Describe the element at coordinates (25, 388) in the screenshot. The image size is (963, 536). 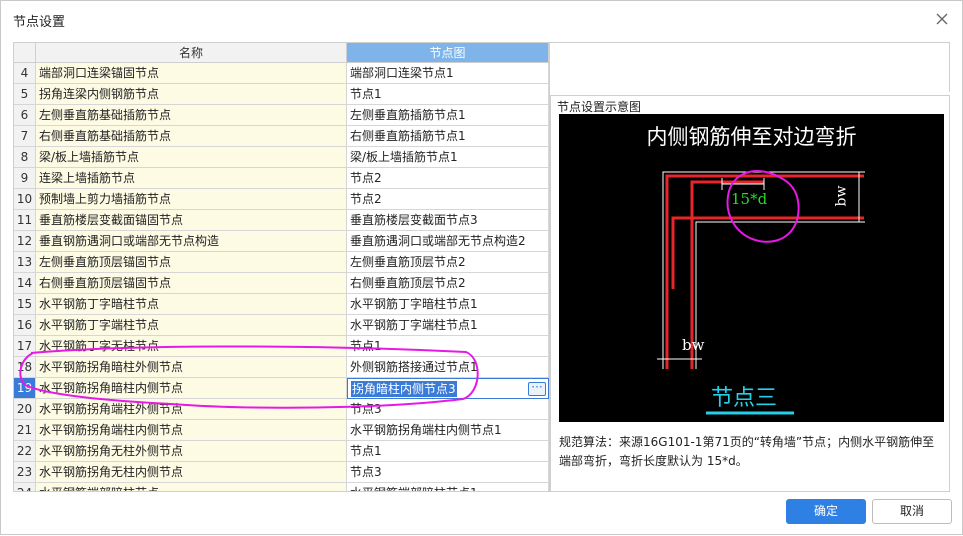
I see `row-number: 19` at that location.